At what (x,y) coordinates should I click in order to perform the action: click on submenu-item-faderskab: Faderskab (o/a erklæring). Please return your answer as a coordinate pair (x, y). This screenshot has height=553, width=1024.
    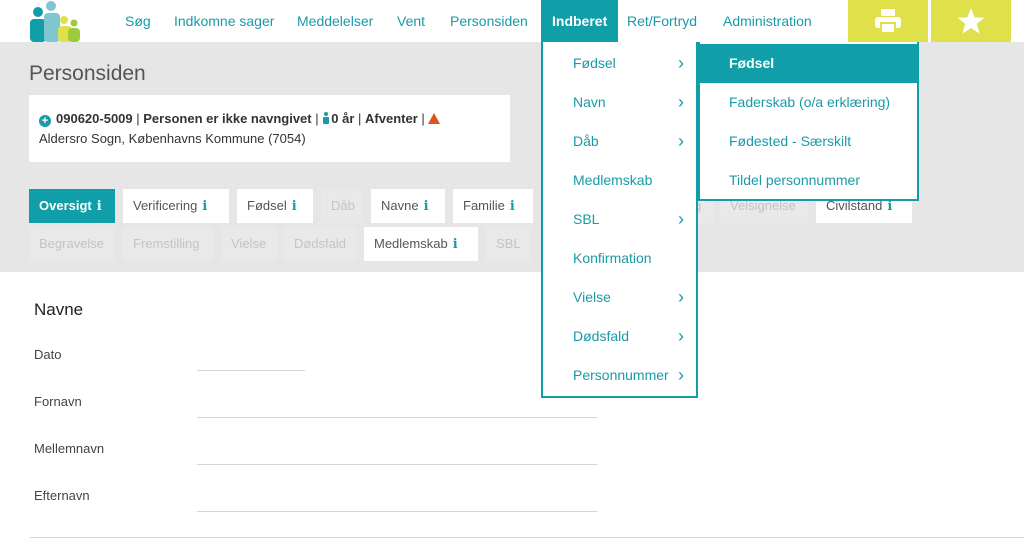
    Looking at the image, I should click on (808, 102).